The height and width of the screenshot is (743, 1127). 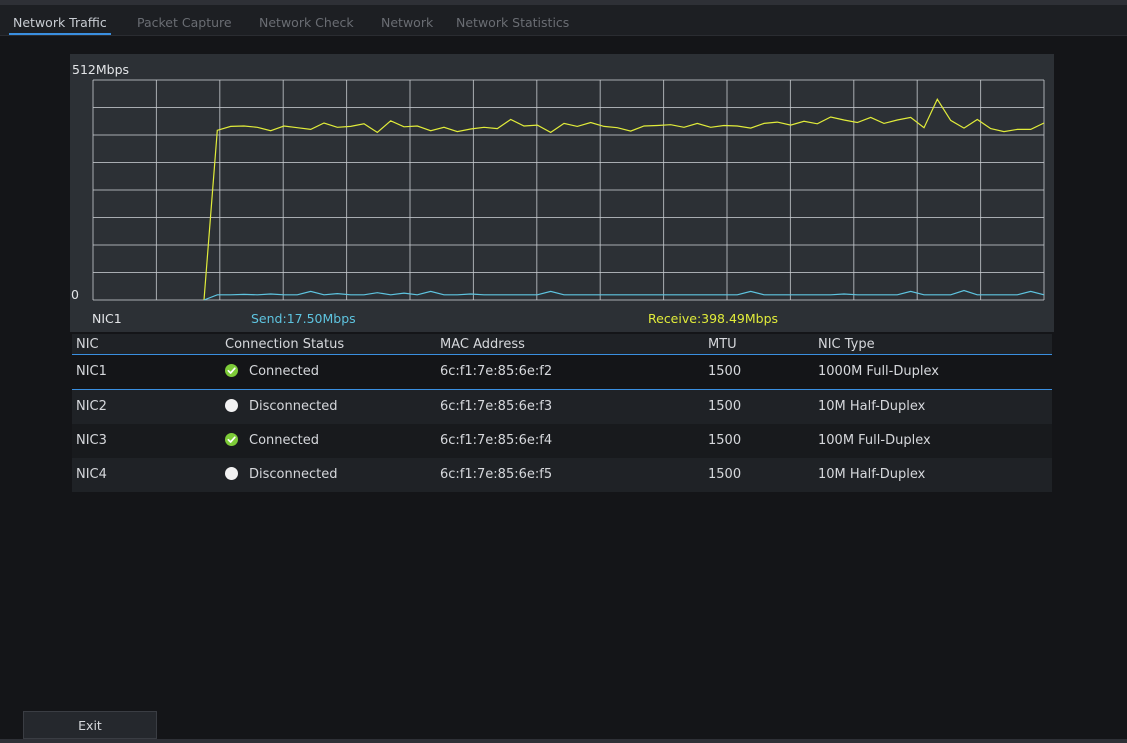 What do you see at coordinates (482, 344) in the screenshot?
I see `header-mac-address: MAC Address` at bounding box center [482, 344].